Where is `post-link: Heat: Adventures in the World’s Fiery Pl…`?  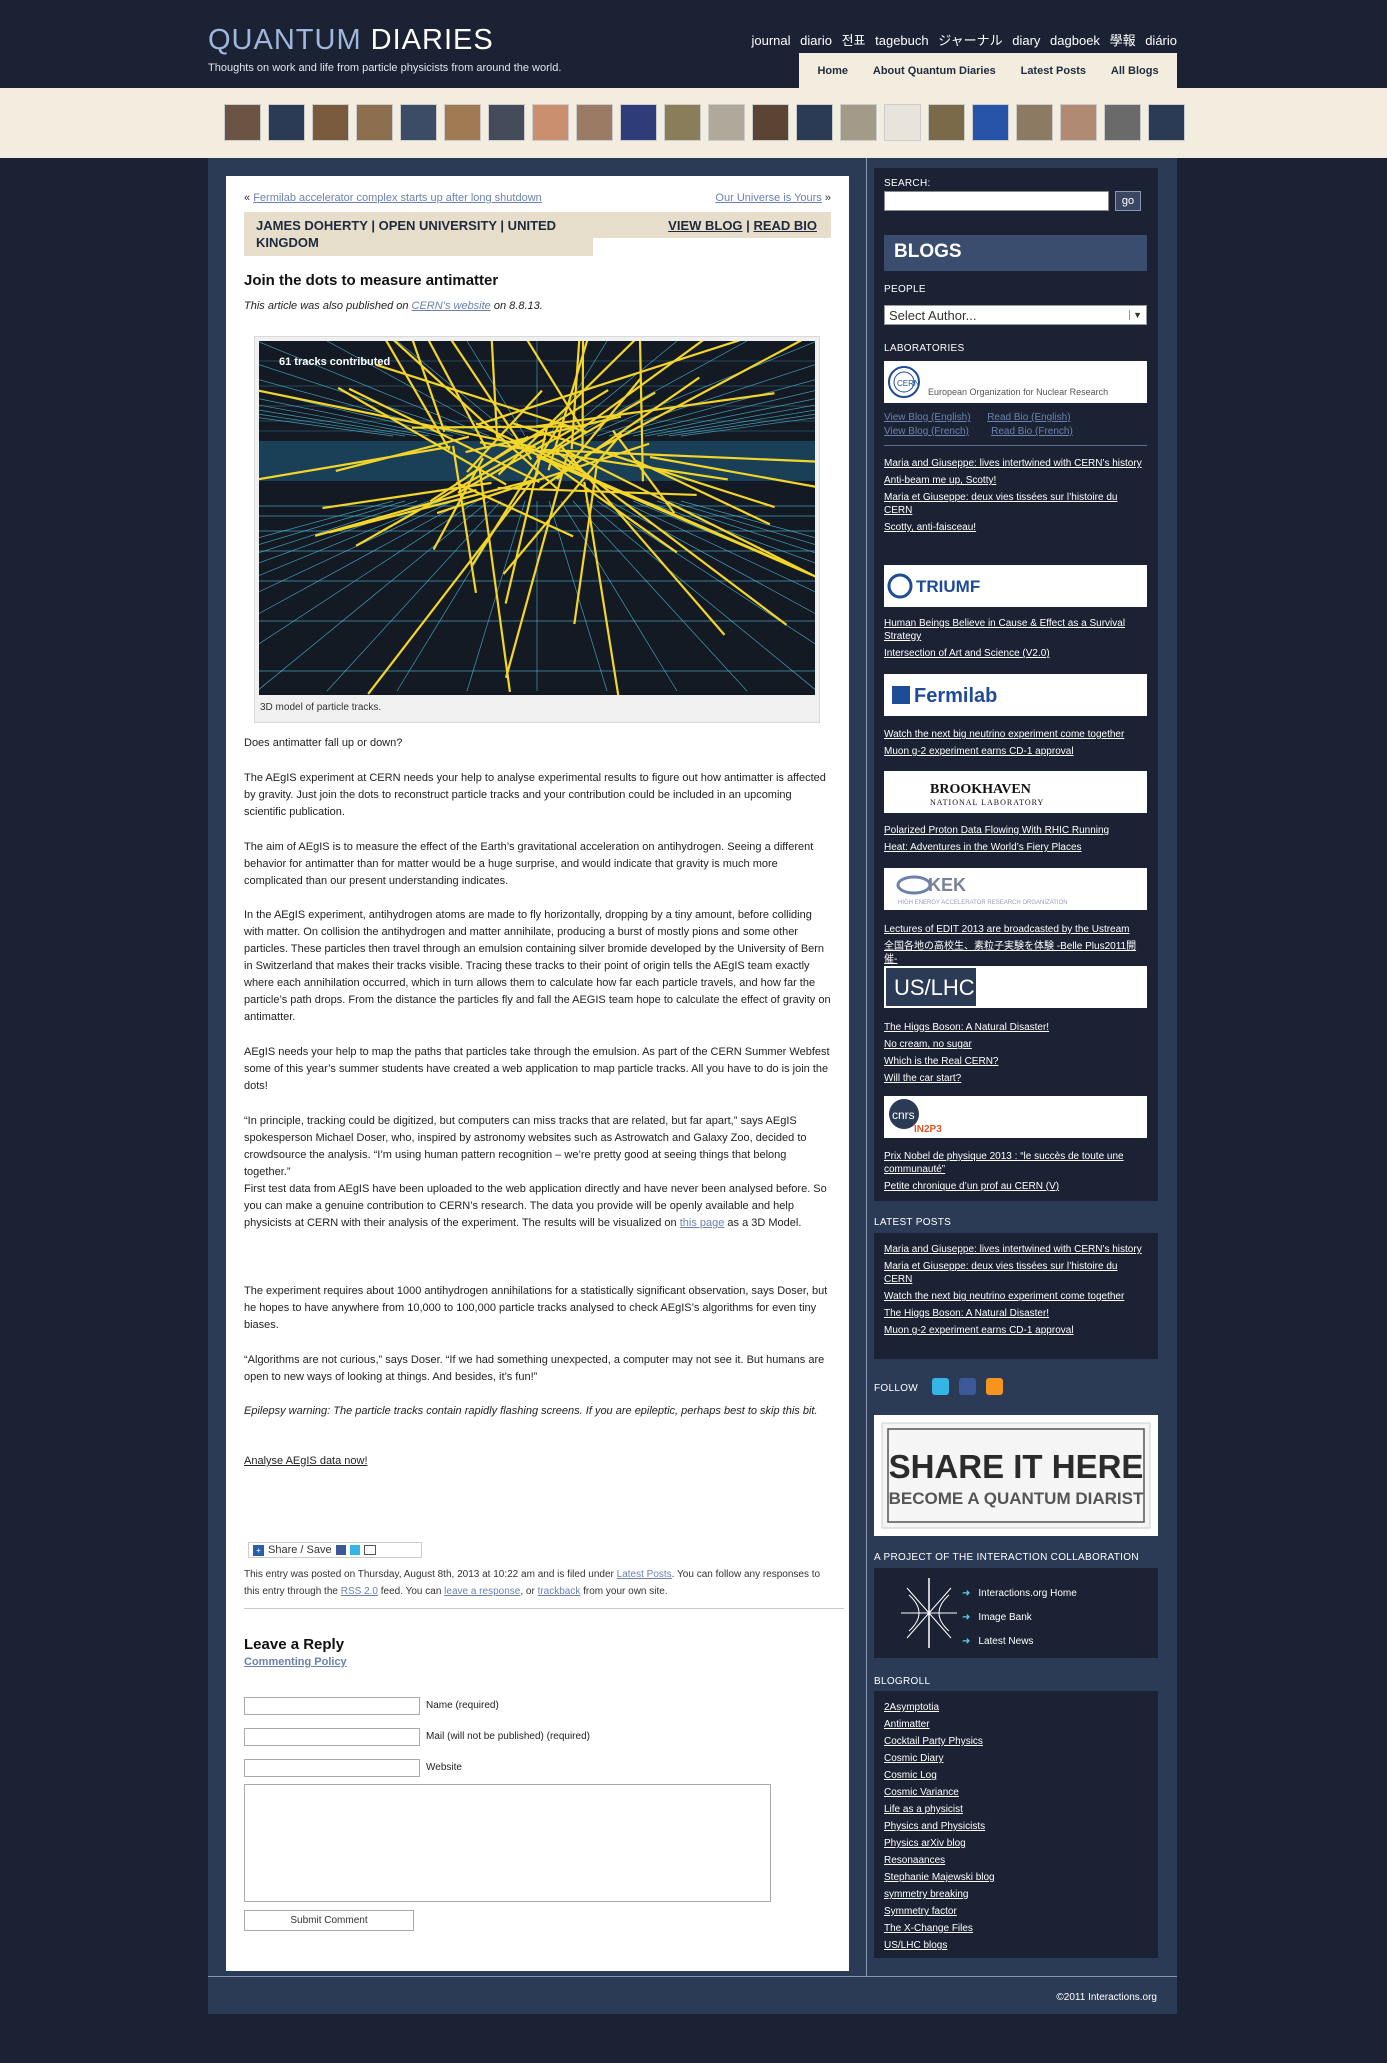
post-link: Heat: Adventures in the World’s Fiery Pl… is located at coordinates (1015, 847).